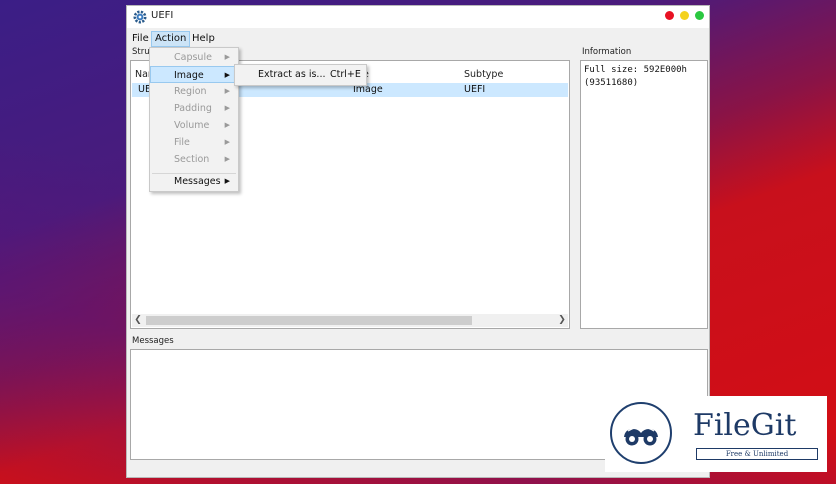 The image size is (836, 484). I want to click on row-subtype: UEFI, so click(475, 89).